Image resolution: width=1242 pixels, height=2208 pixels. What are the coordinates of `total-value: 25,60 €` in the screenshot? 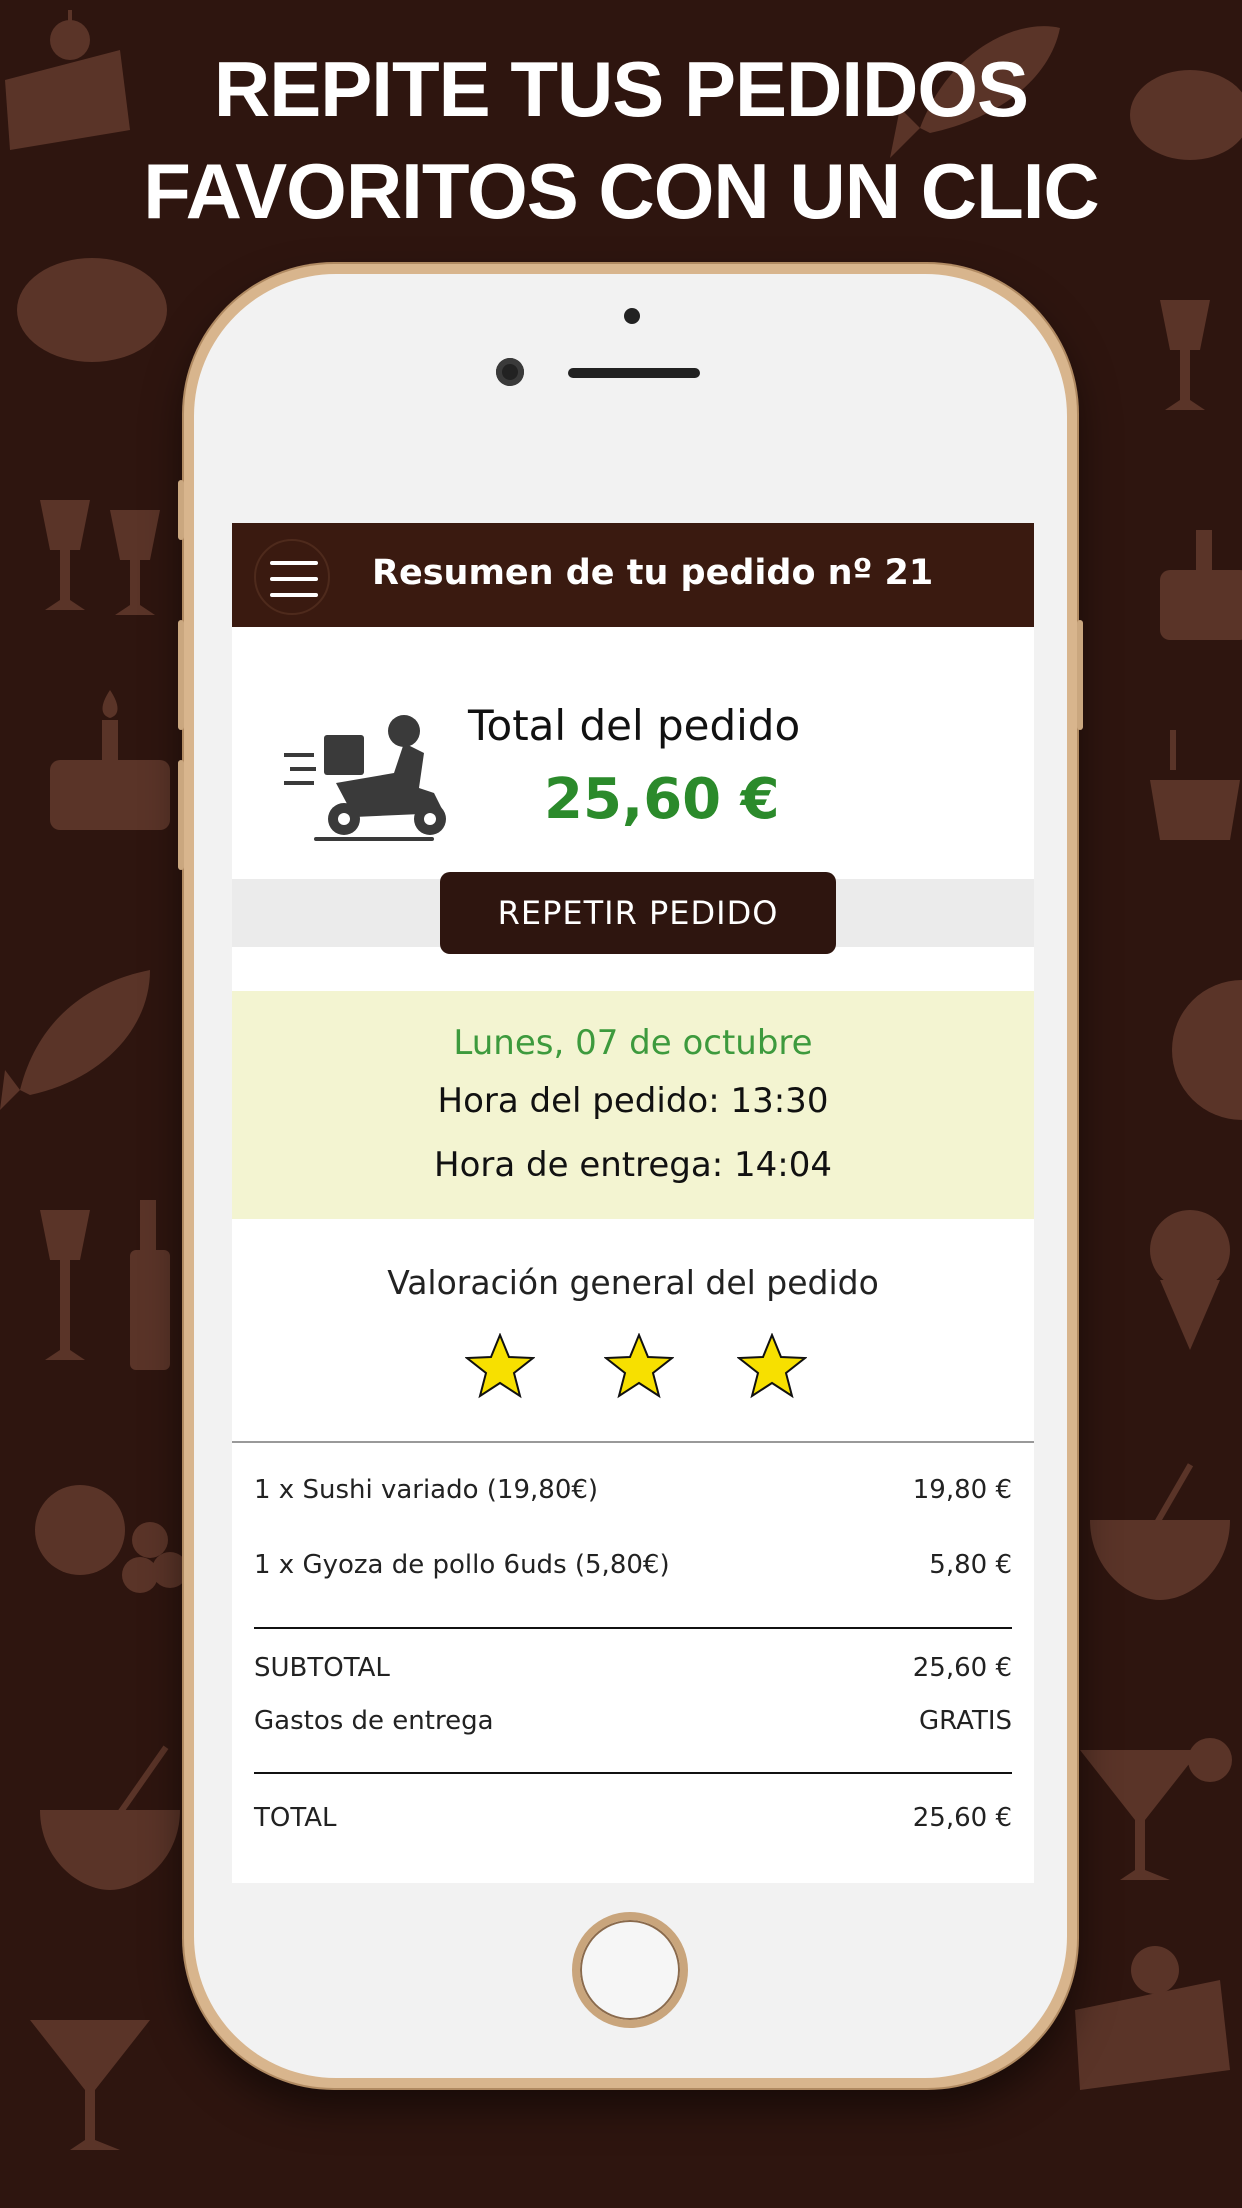 It's located at (962, 1818).